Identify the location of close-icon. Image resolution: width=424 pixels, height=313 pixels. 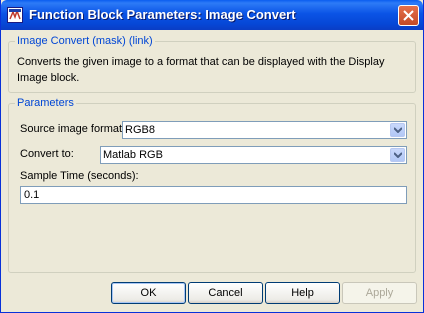
(408, 15).